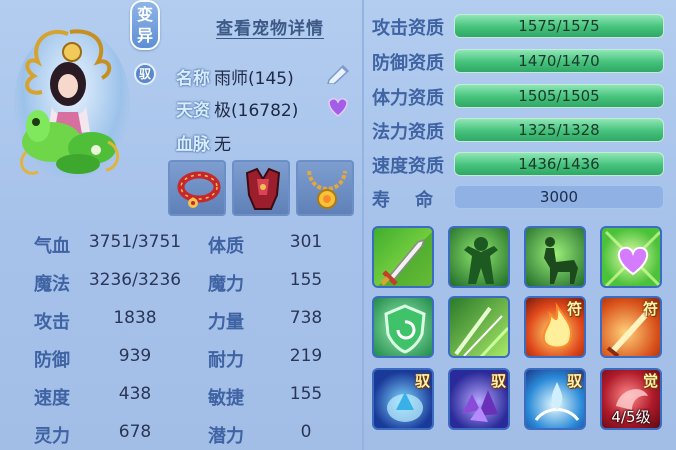 This screenshot has height=450, width=676. I want to click on sword-strike-icon, so click(405, 259).